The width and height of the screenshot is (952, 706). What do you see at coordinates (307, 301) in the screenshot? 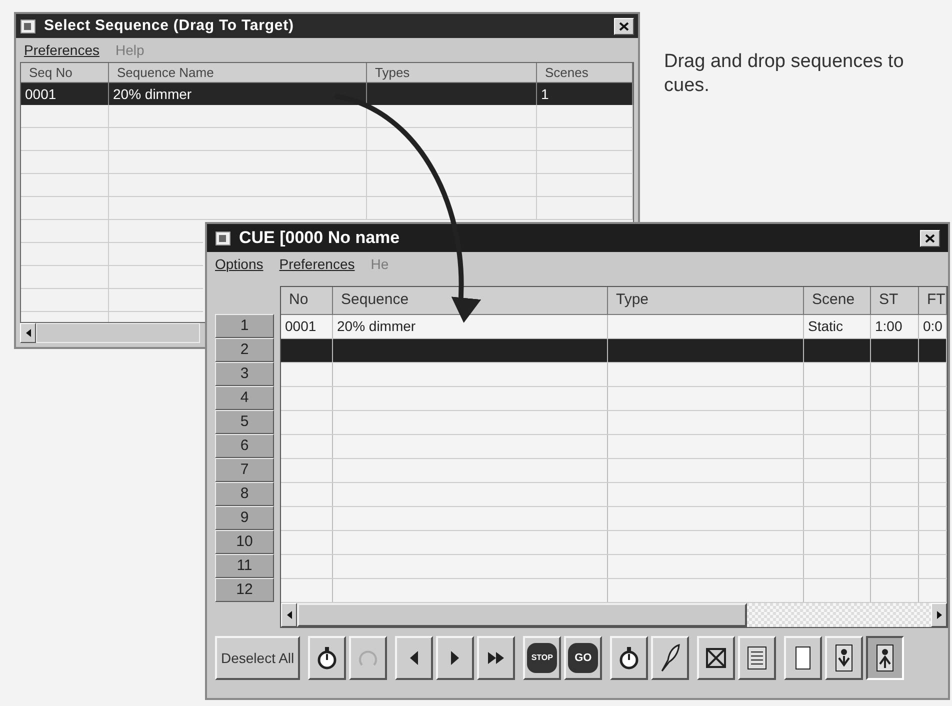
I see `column-header: No` at bounding box center [307, 301].